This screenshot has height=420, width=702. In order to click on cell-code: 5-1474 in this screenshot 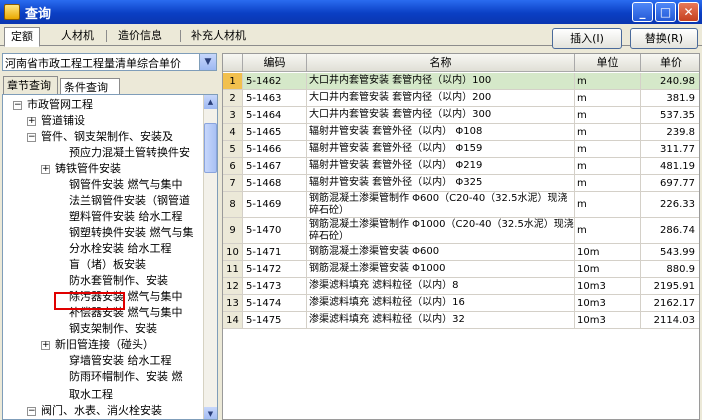, I will do `click(275, 303)`.